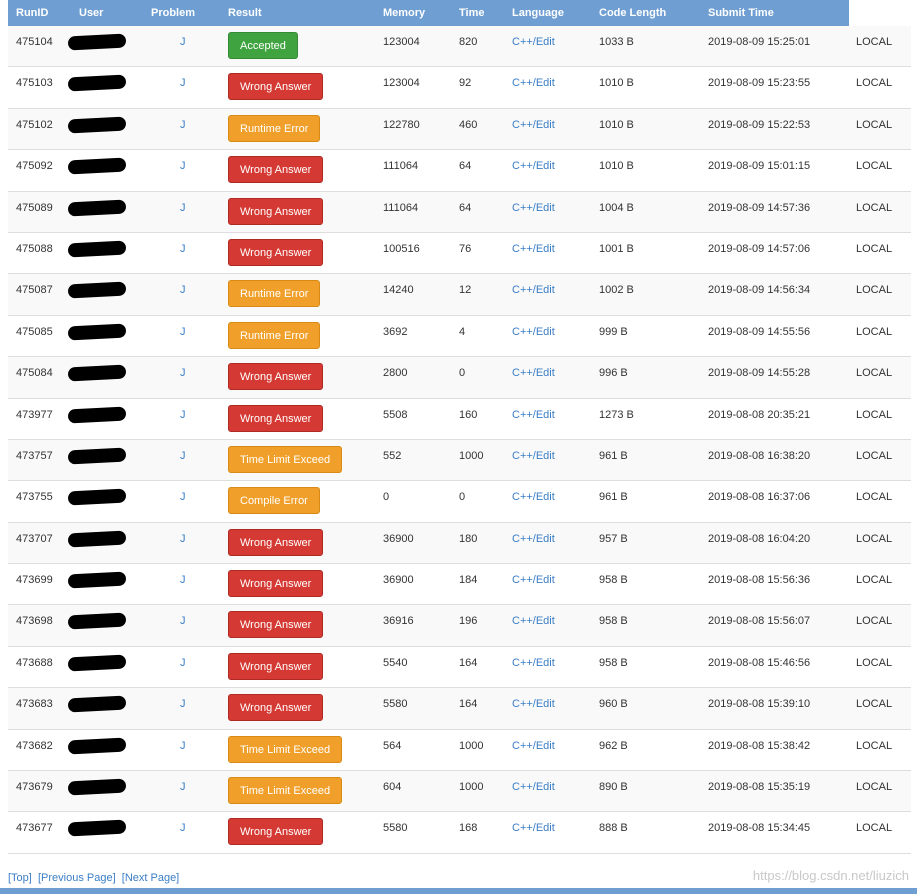 This screenshot has height=894, width=917. I want to click on header-language: Language, so click(538, 13).